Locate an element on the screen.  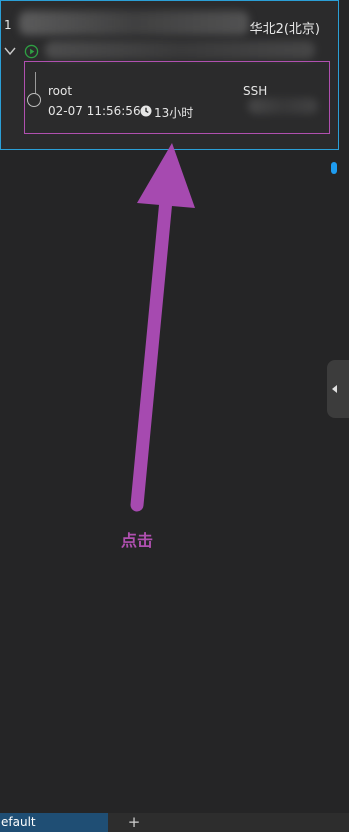
tab-default: efault is located at coordinates (54, 822).